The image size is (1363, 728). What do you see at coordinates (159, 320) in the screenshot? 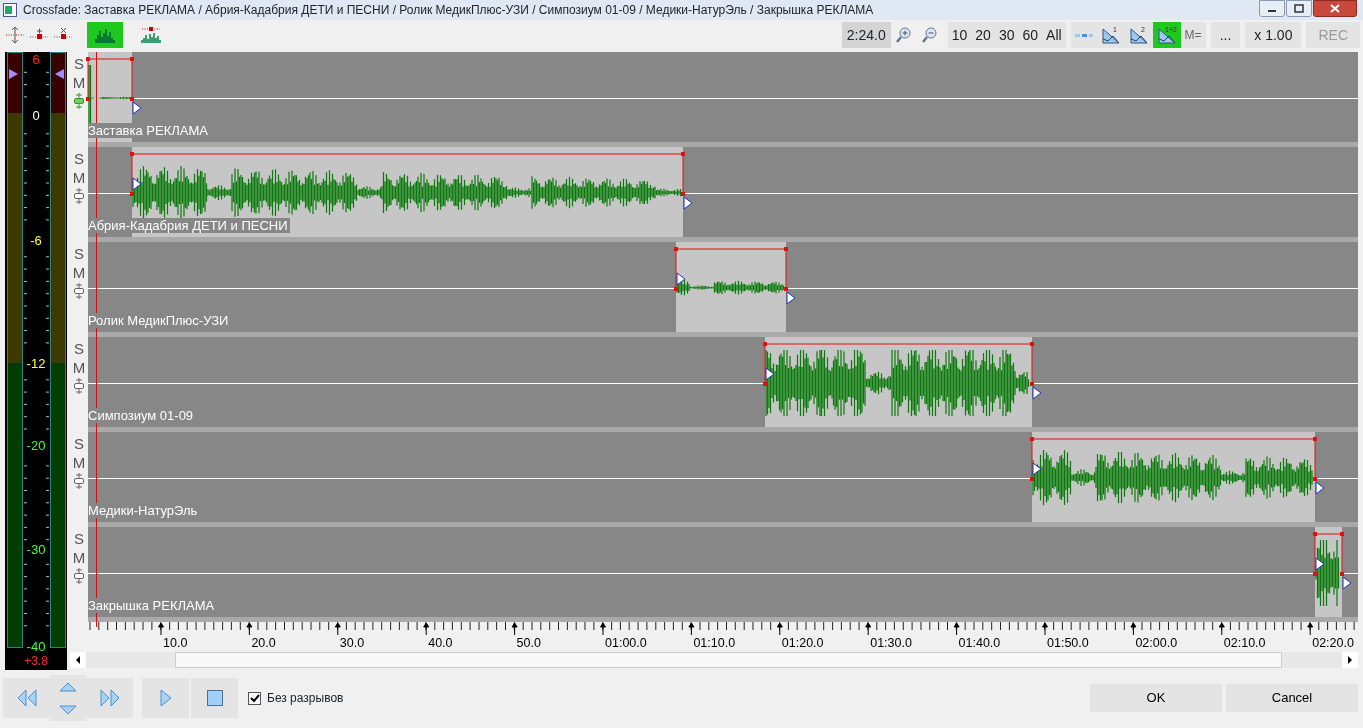
I see `track-name: Ролик МедикПлюс-УЗИ` at bounding box center [159, 320].